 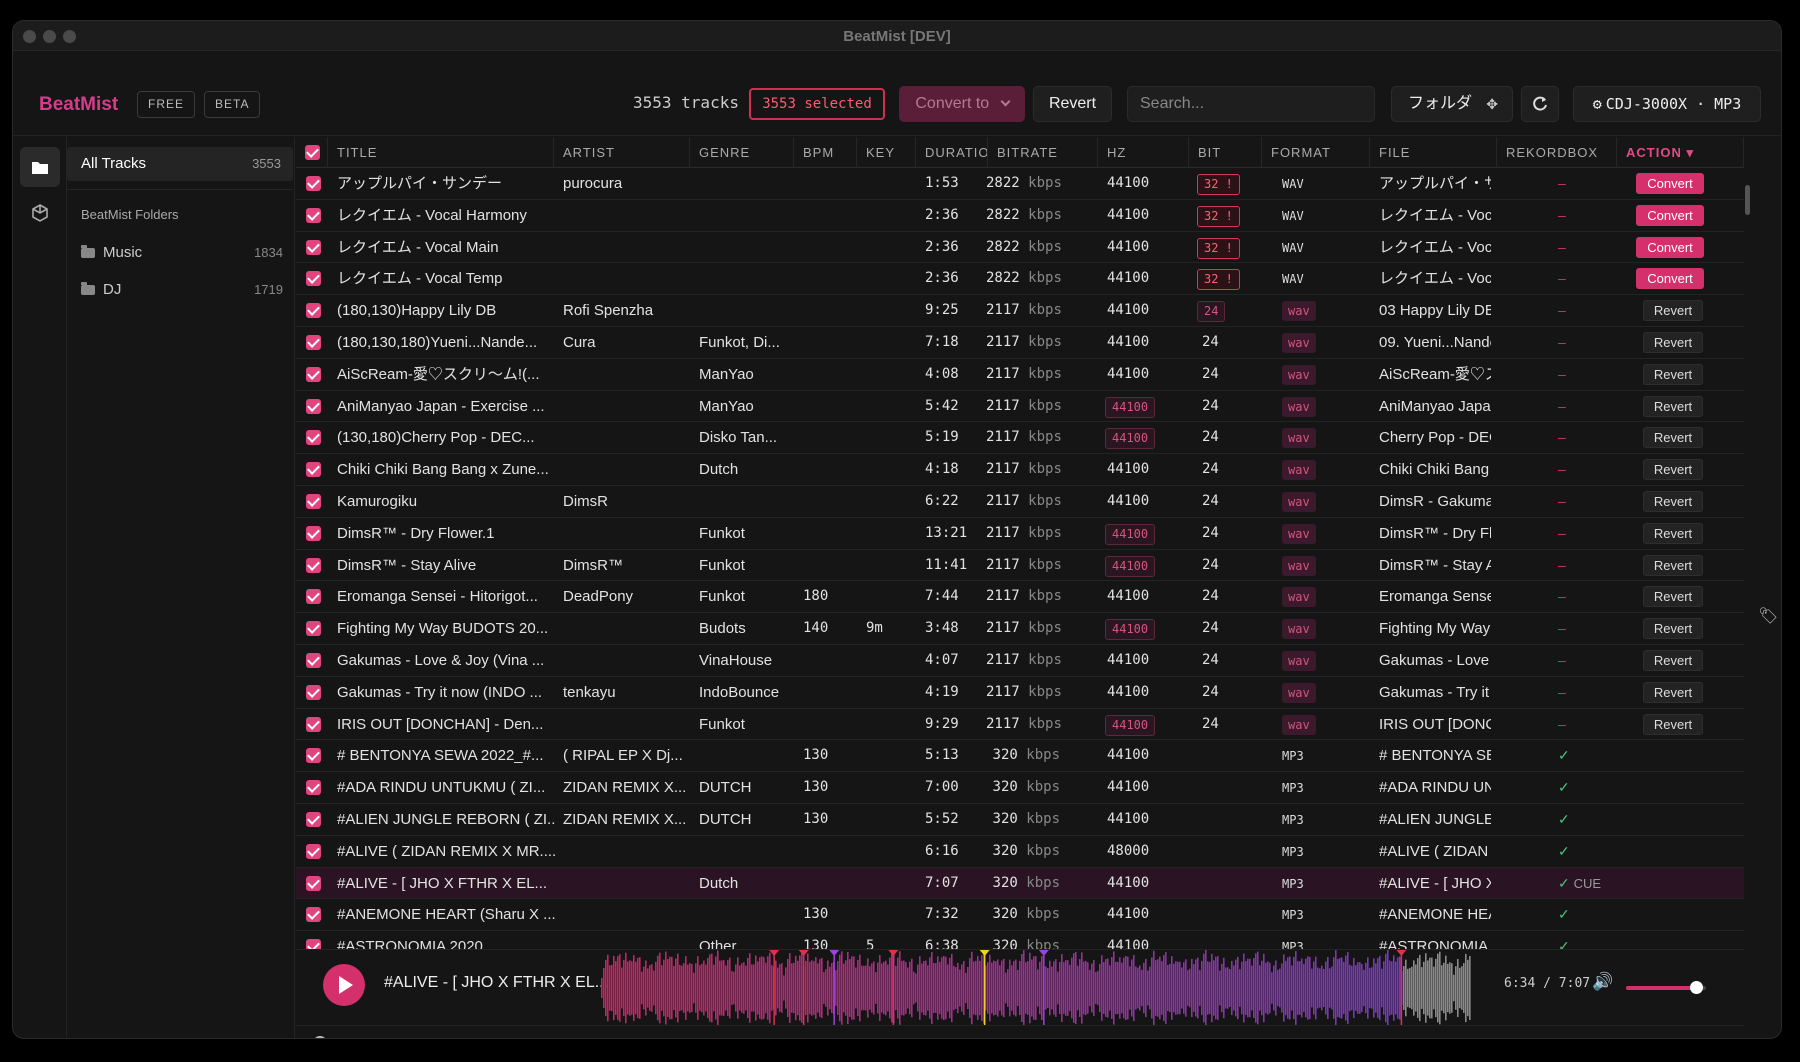 I want to click on refresh-button, so click(x=1540, y=104).